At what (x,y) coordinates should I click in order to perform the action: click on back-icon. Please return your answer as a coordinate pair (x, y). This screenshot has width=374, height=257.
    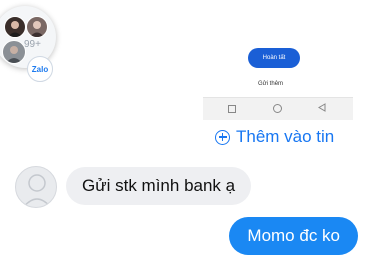
    Looking at the image, I should click on (322, 107).